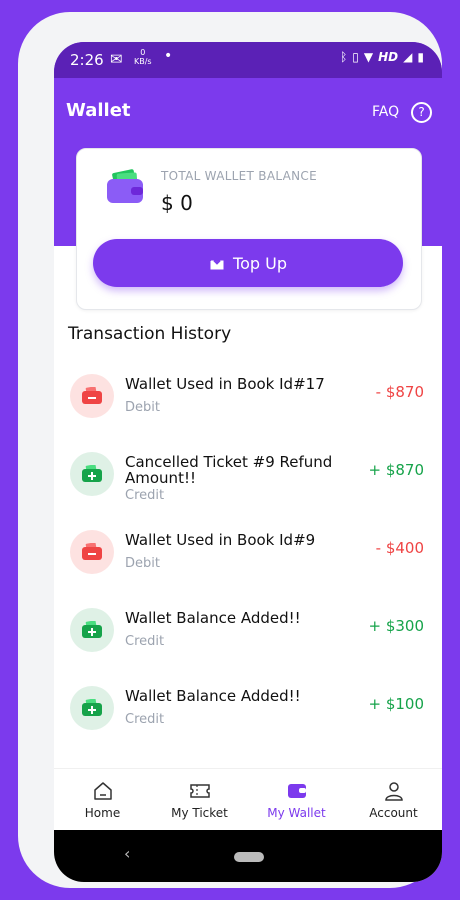 The image size is (460, 900). What do you see at coordinates (420, 57) in the screenshot?
I see `battery-icon: ▮` at bounding box center [420, 57].